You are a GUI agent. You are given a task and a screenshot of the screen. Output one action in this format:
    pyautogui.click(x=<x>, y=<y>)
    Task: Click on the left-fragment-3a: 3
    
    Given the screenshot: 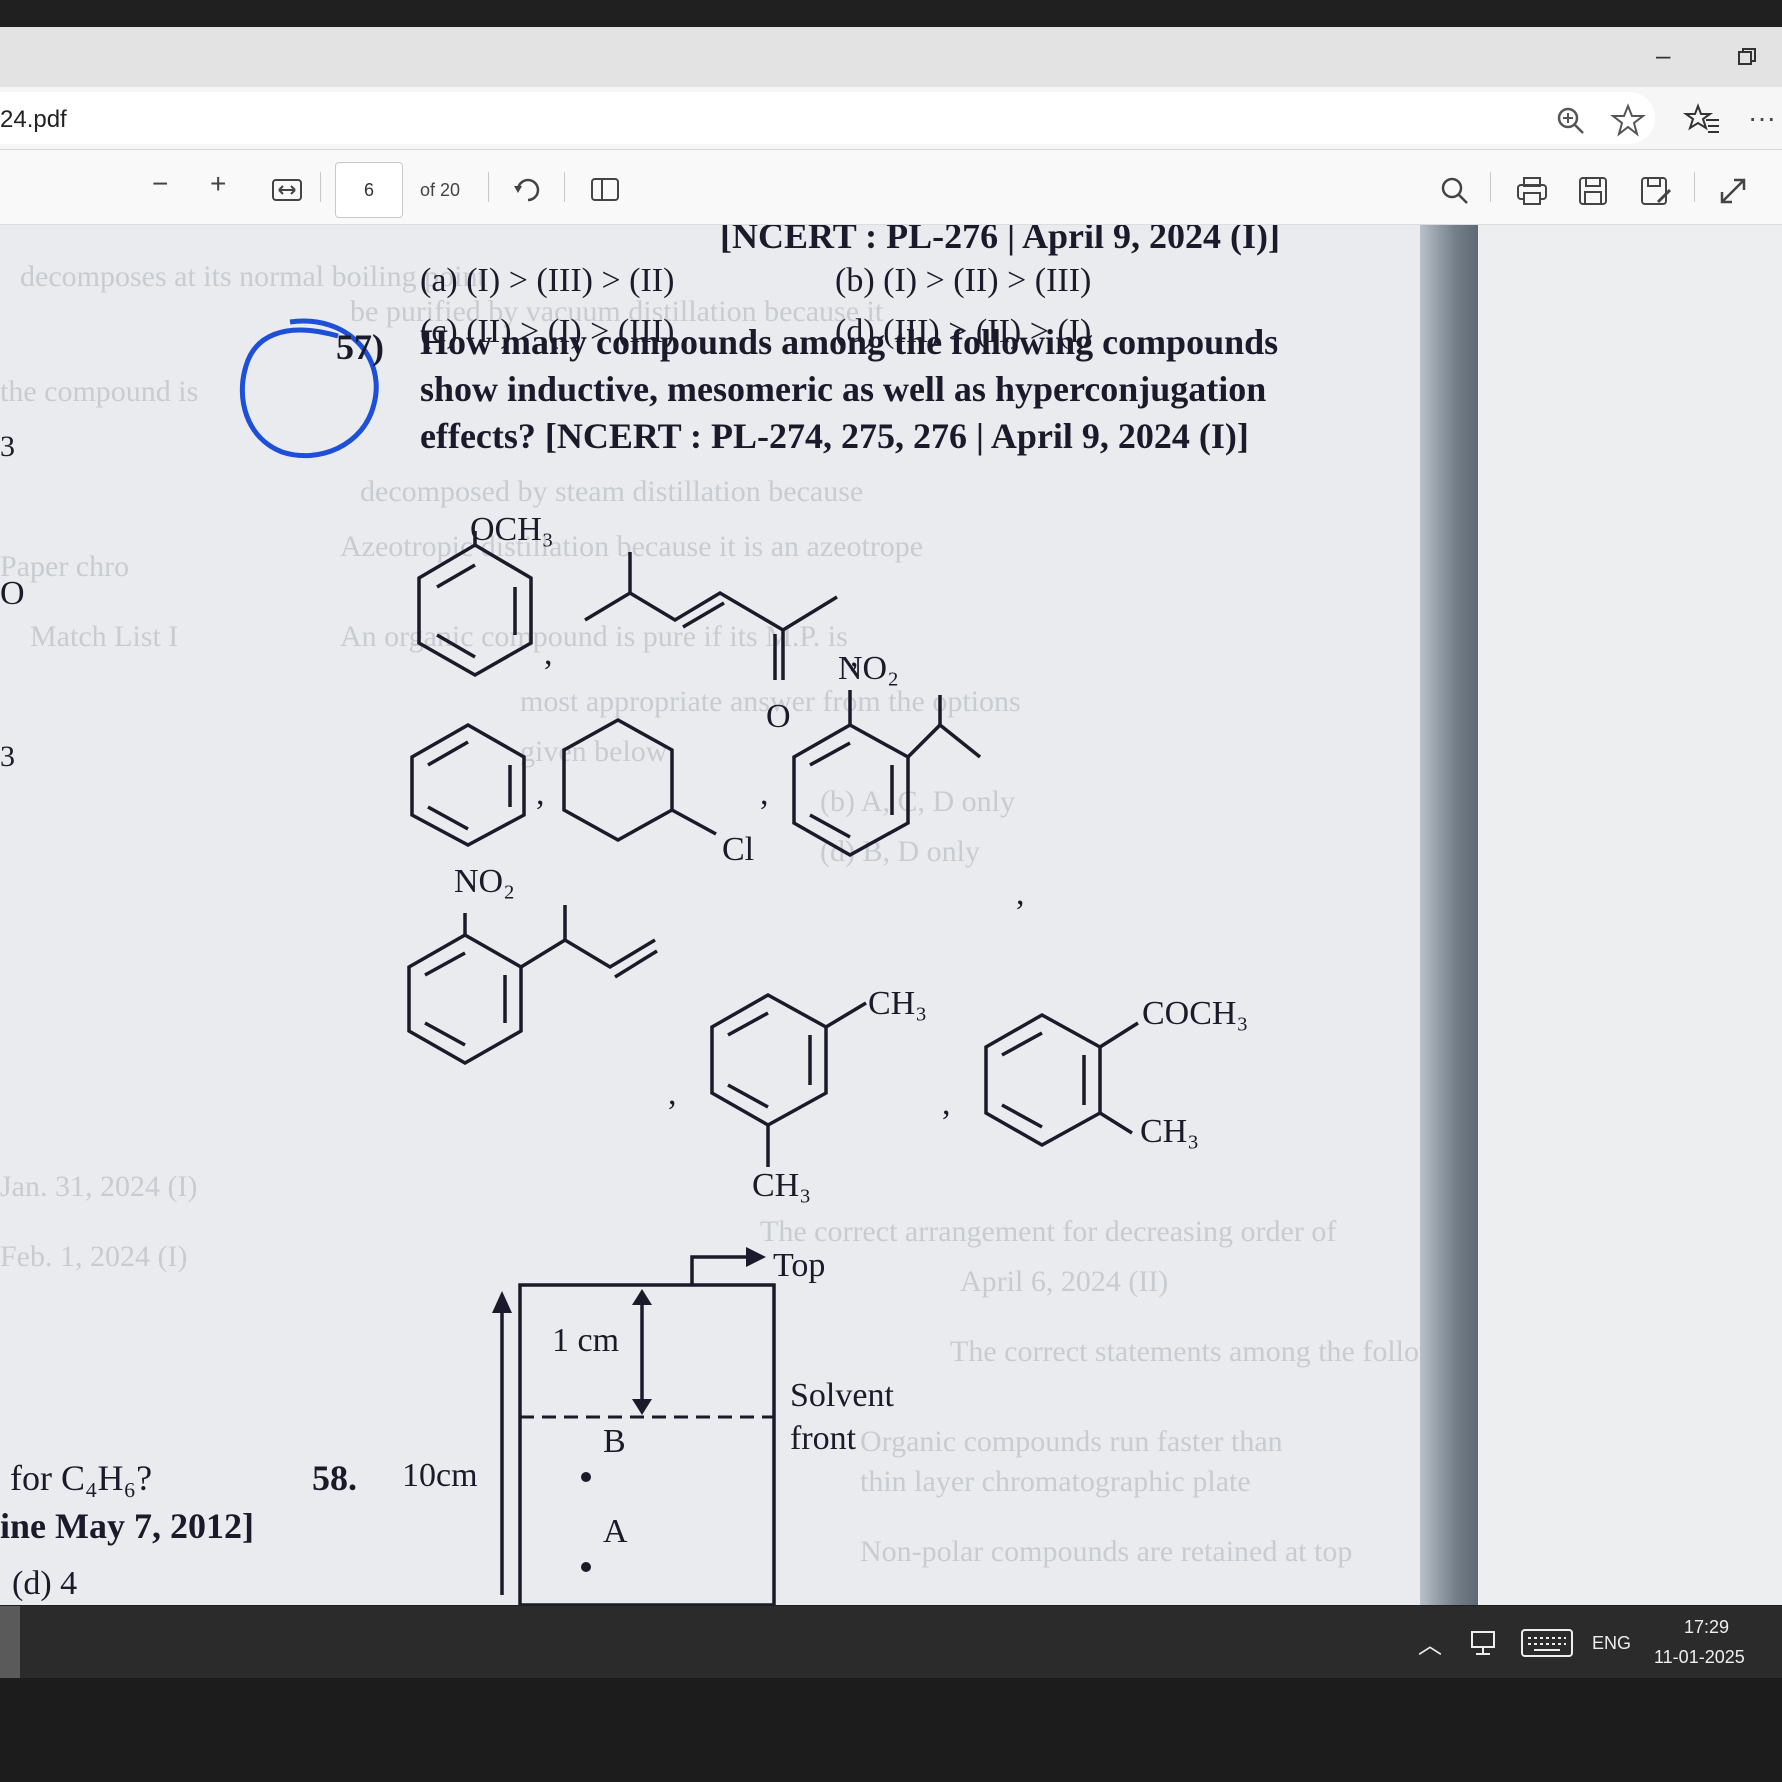 What is the action you would take?
    pyautogui.click(x=7, y=446)
    